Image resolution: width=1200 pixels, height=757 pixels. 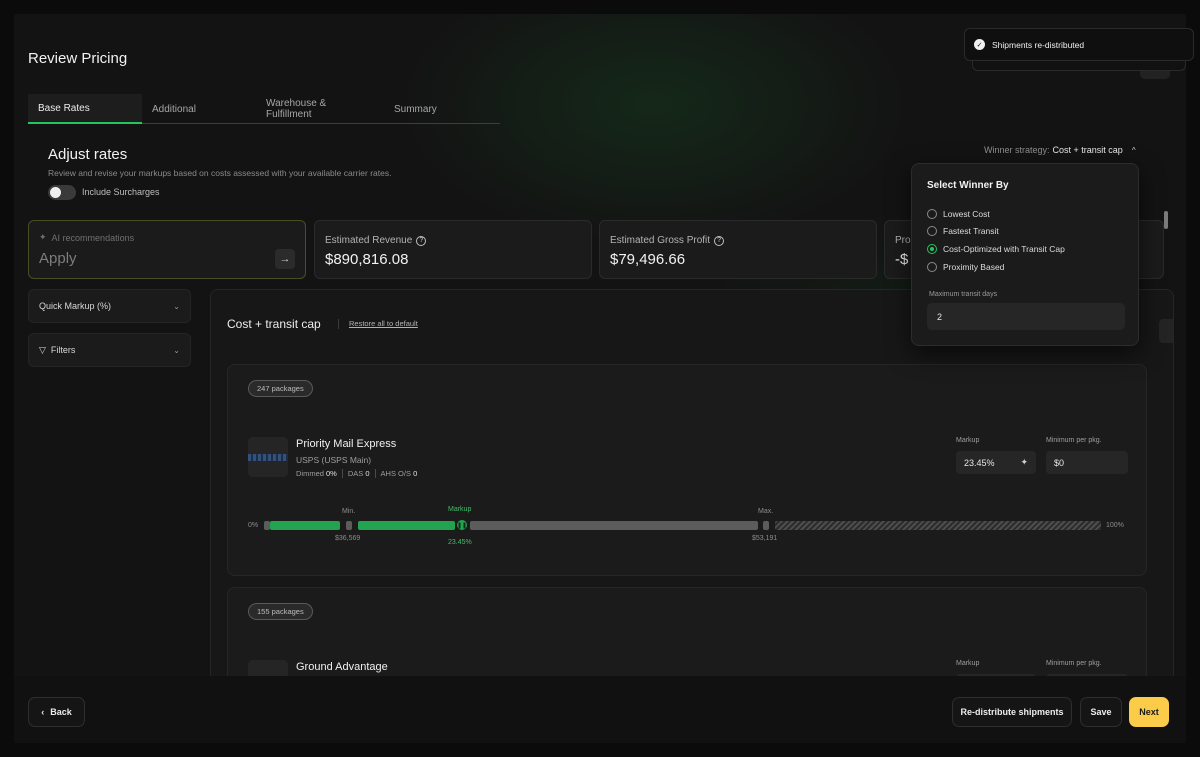 I want to click on panel-action-button, so click(x=1166, y=331).